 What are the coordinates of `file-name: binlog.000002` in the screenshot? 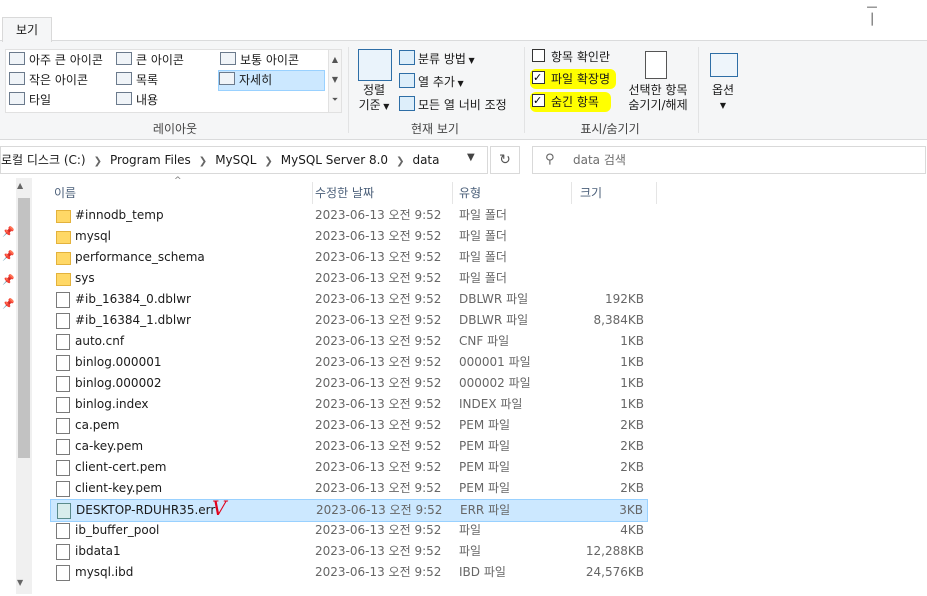 It's located at (118, 383).